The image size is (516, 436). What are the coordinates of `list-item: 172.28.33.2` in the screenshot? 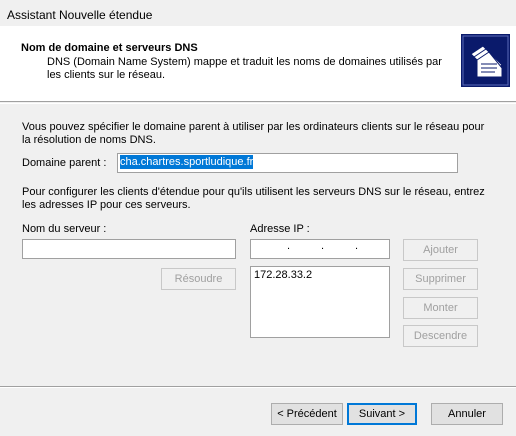 It's located at (320, 275).